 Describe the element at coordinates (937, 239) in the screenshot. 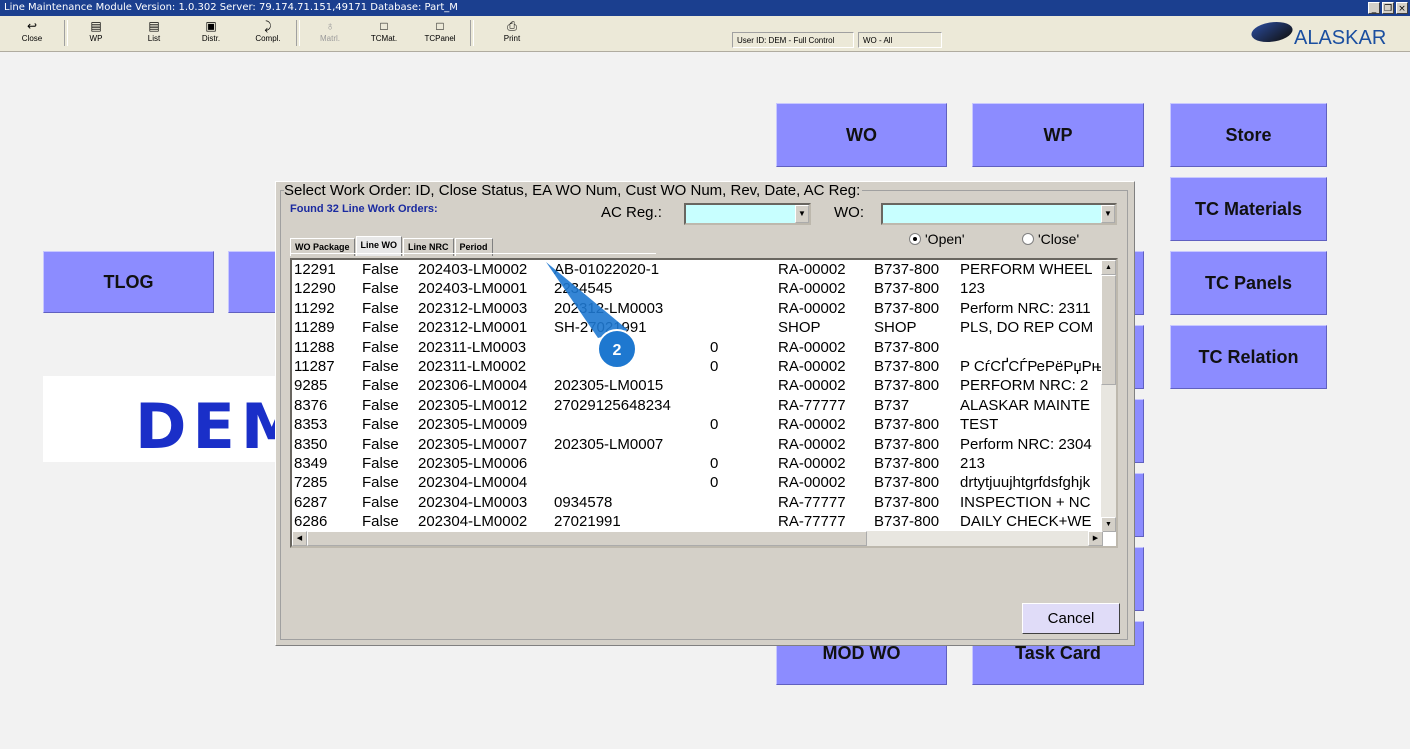

I see `radio-open: 'Open'` at that location.